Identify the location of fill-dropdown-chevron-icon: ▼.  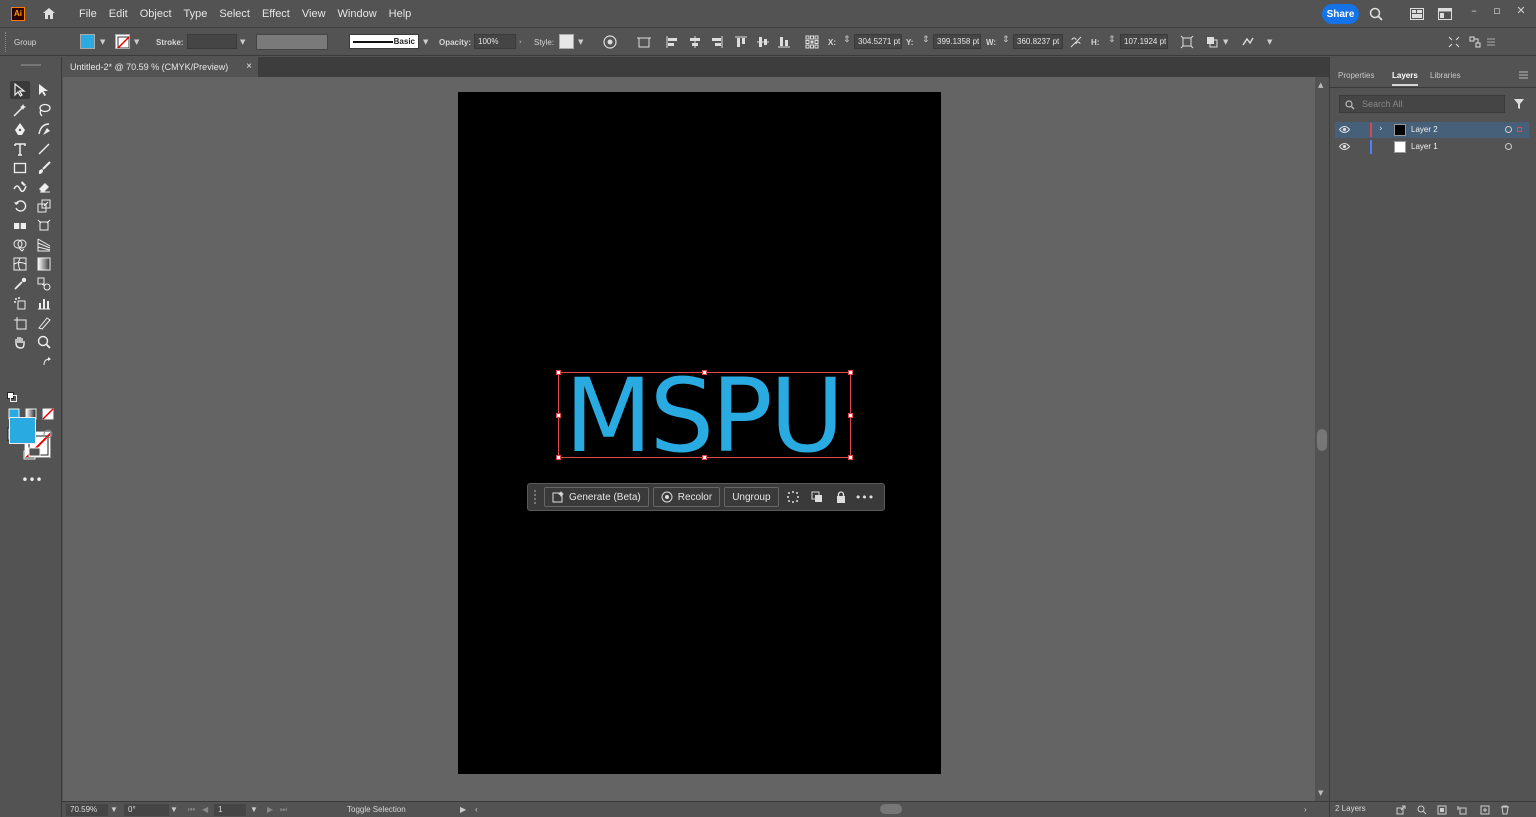
(104, 42).